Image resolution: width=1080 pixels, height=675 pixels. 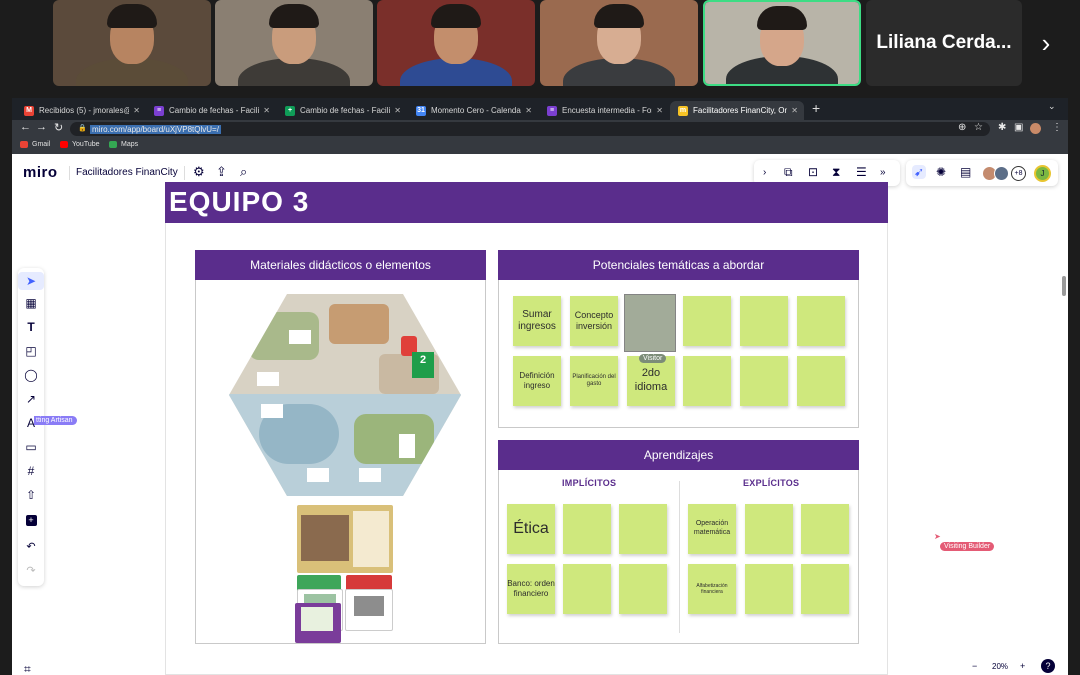 I want to click on sticky-note: Sumar ingresos, so click(x=537, y=321).